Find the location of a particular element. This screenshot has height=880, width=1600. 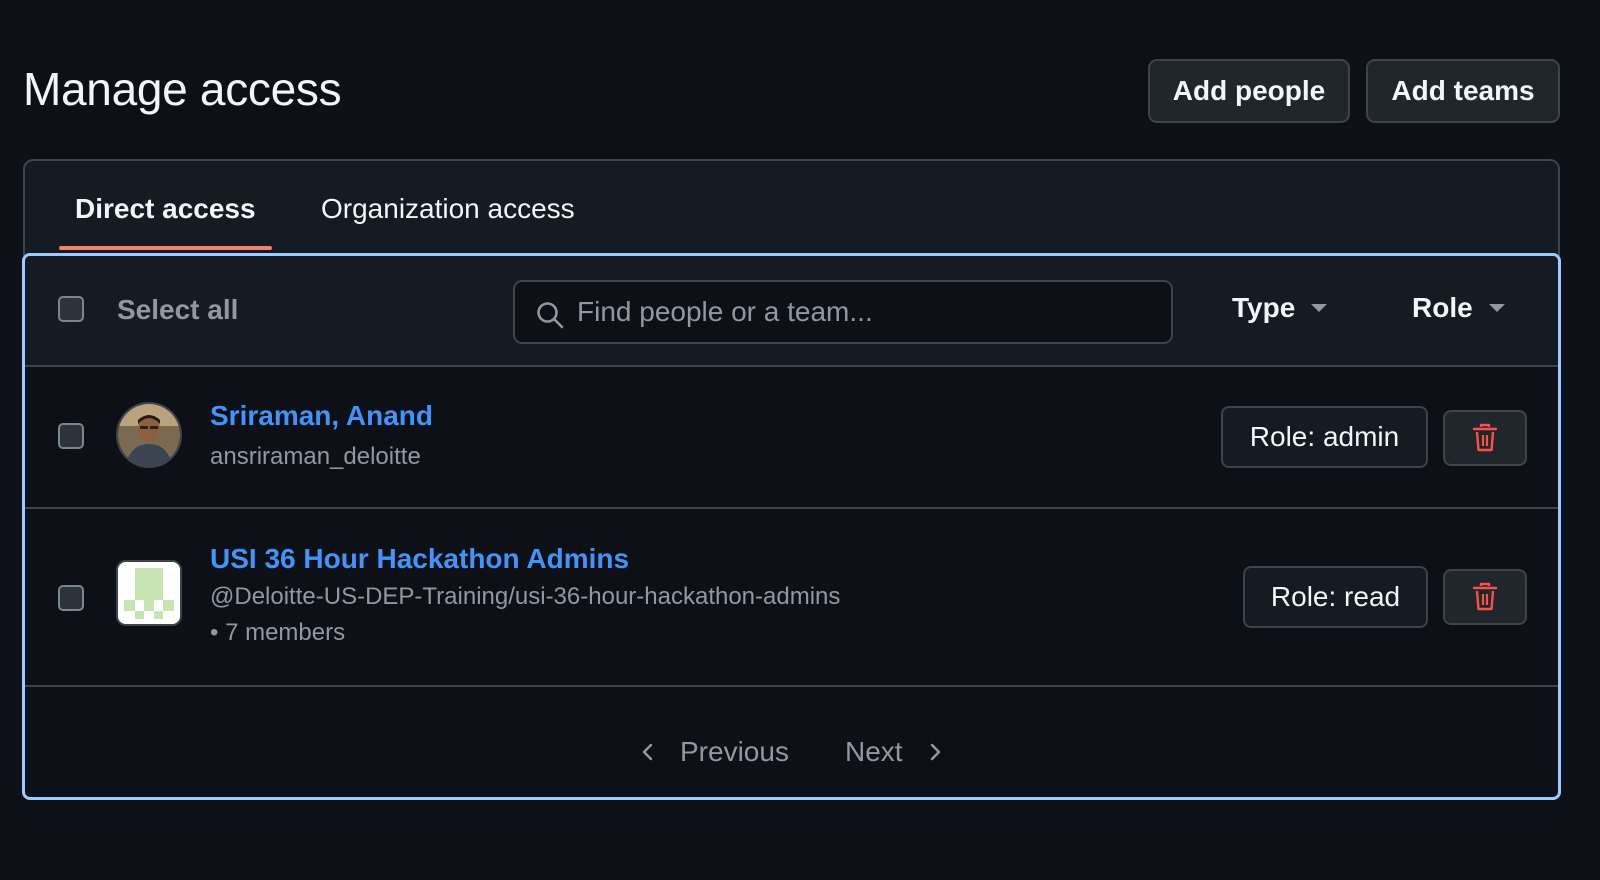

access-tabs: Direct access Organization access is located at coordinates (791, 207).